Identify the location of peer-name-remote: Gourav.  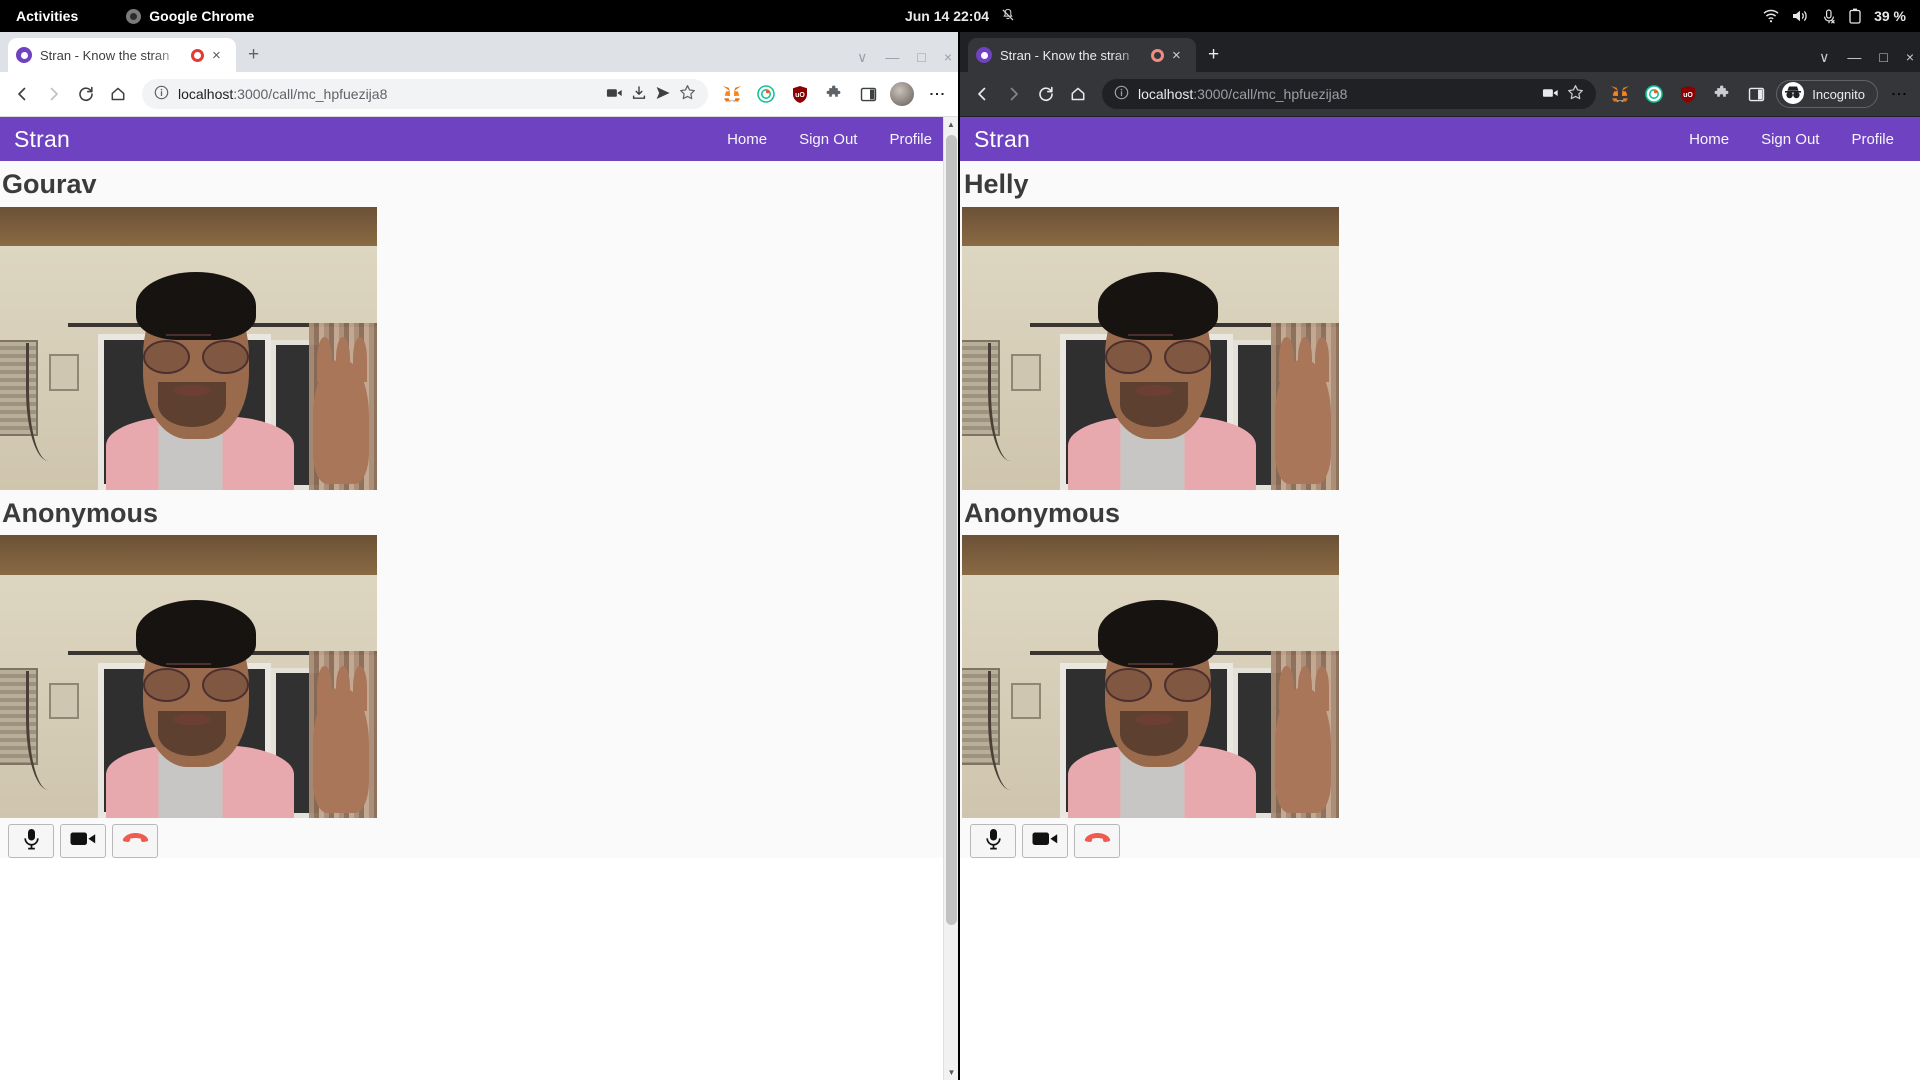
(49, 184).